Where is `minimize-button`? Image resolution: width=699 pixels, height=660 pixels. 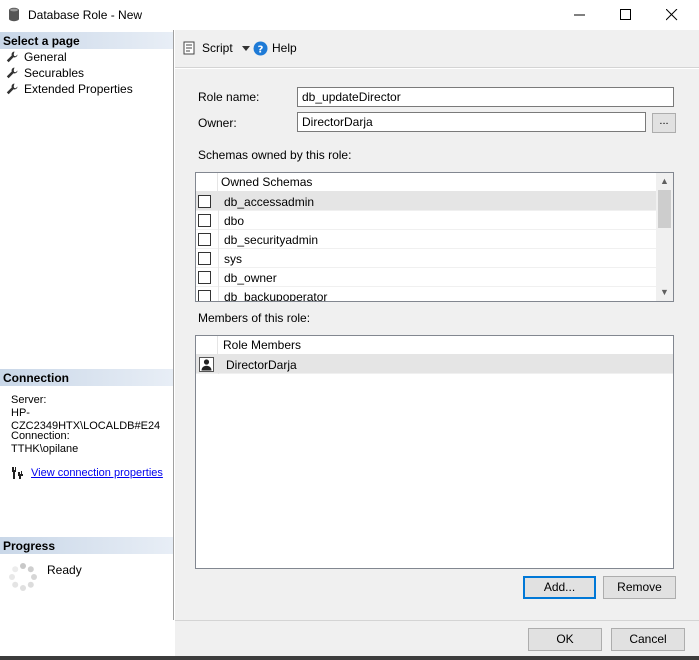 minimize-button is located at coordinates (580, 15).